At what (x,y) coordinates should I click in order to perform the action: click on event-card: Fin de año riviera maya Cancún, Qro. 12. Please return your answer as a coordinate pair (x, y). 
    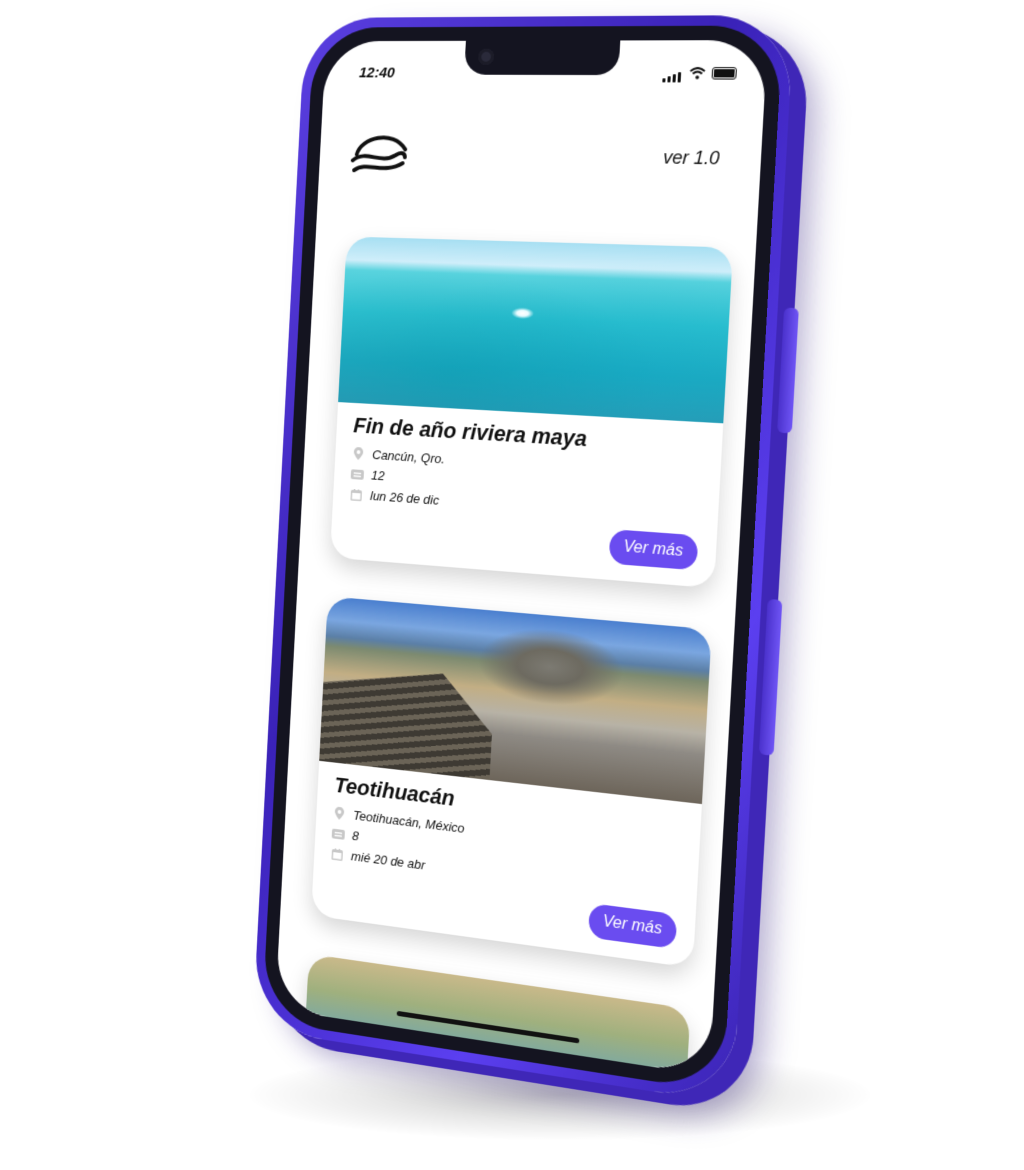
    Looking at the image, I should click on (531, 412).